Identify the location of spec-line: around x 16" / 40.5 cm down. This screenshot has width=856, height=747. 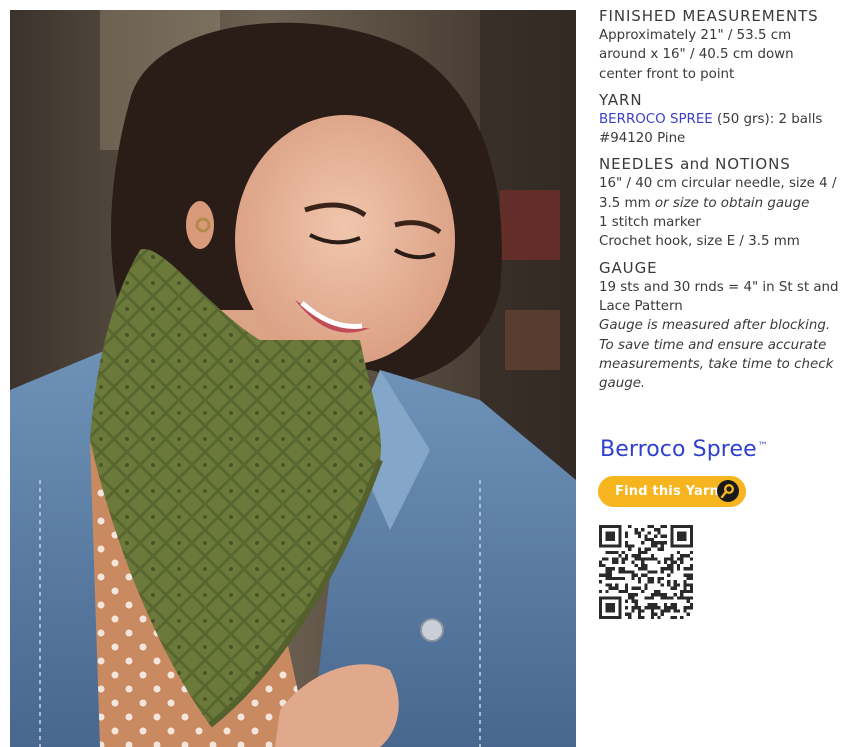
(696, 55).